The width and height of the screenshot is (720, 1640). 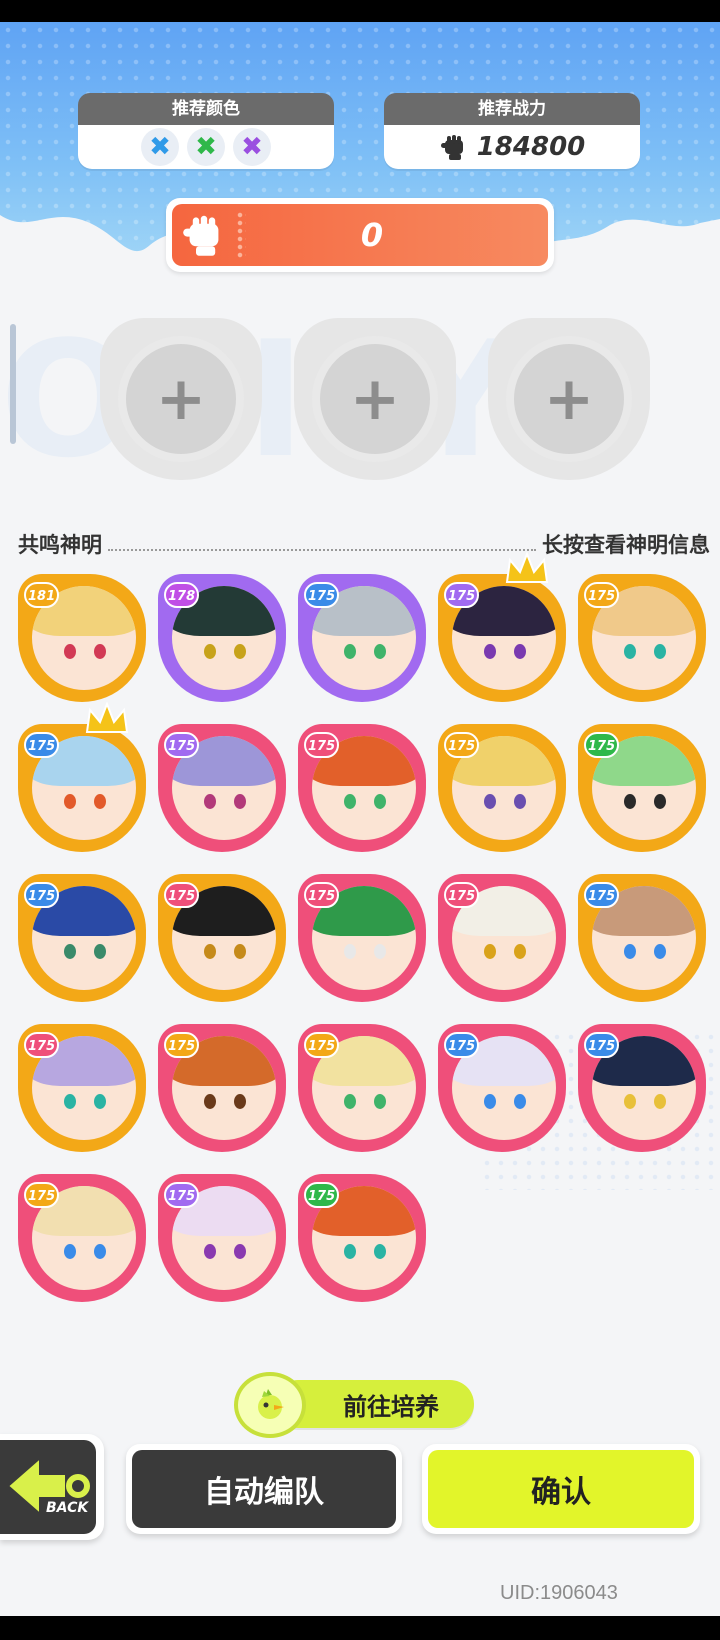 What do you see at coordinates (241, 235) in the screenshot?
I see `power-bar-separator` at bounding box center [241, 235].